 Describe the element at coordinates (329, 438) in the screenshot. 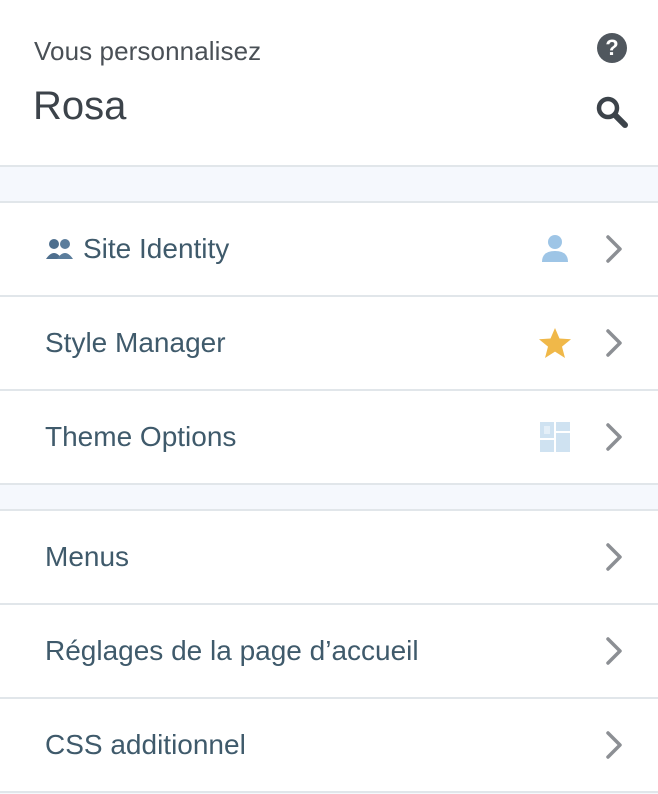

I see `menu-item-theme-options: Theme Options` at that location.